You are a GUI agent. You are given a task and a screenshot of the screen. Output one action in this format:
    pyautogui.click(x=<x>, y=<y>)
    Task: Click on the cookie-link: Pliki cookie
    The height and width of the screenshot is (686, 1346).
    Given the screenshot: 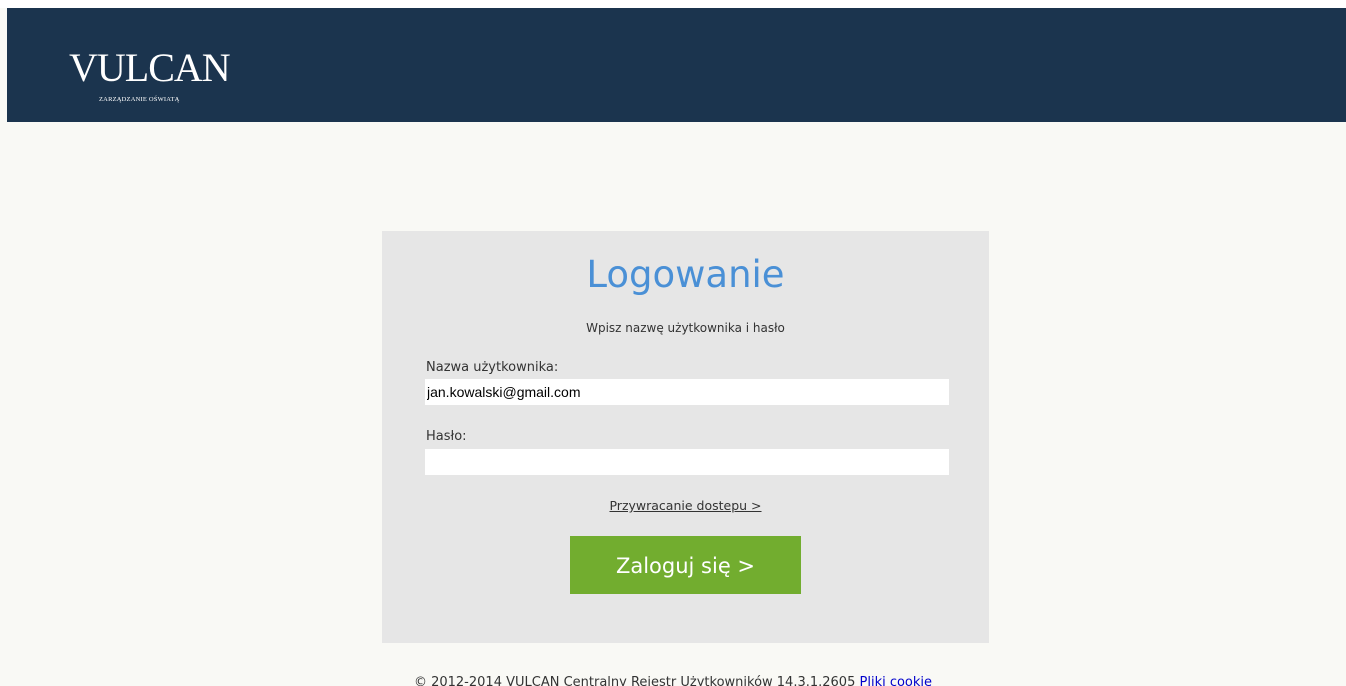 What is the action you would take?
    pyautogui.click(x=896, y=680)
    